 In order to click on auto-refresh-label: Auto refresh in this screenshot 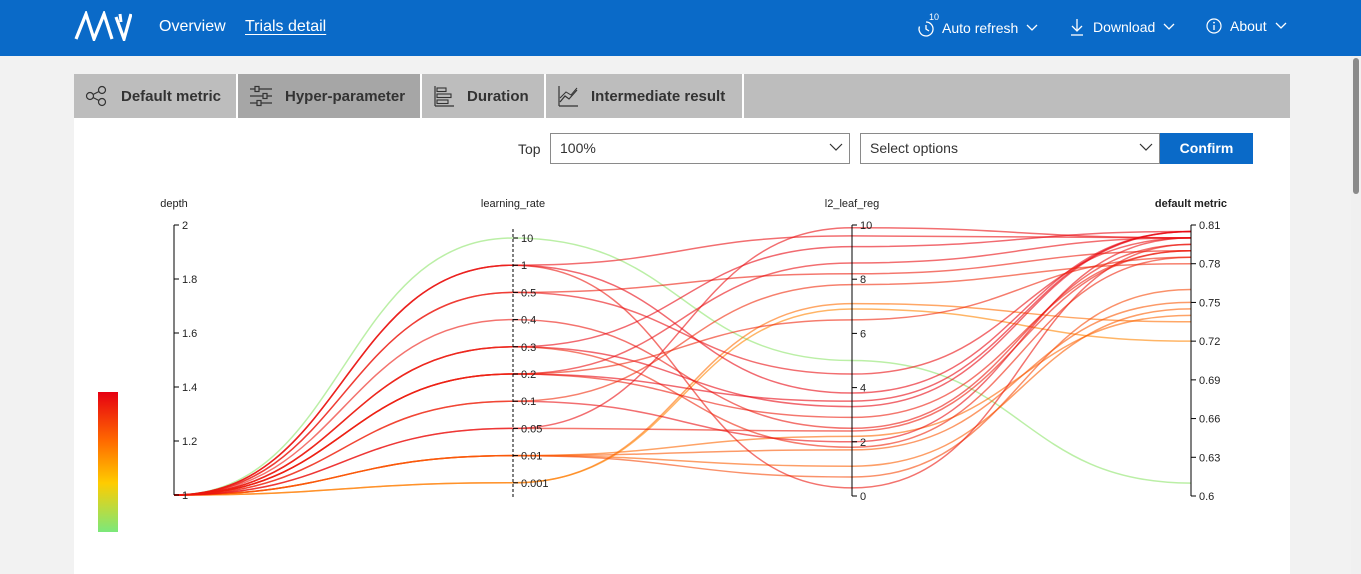, I will do `click(980, 28)`.